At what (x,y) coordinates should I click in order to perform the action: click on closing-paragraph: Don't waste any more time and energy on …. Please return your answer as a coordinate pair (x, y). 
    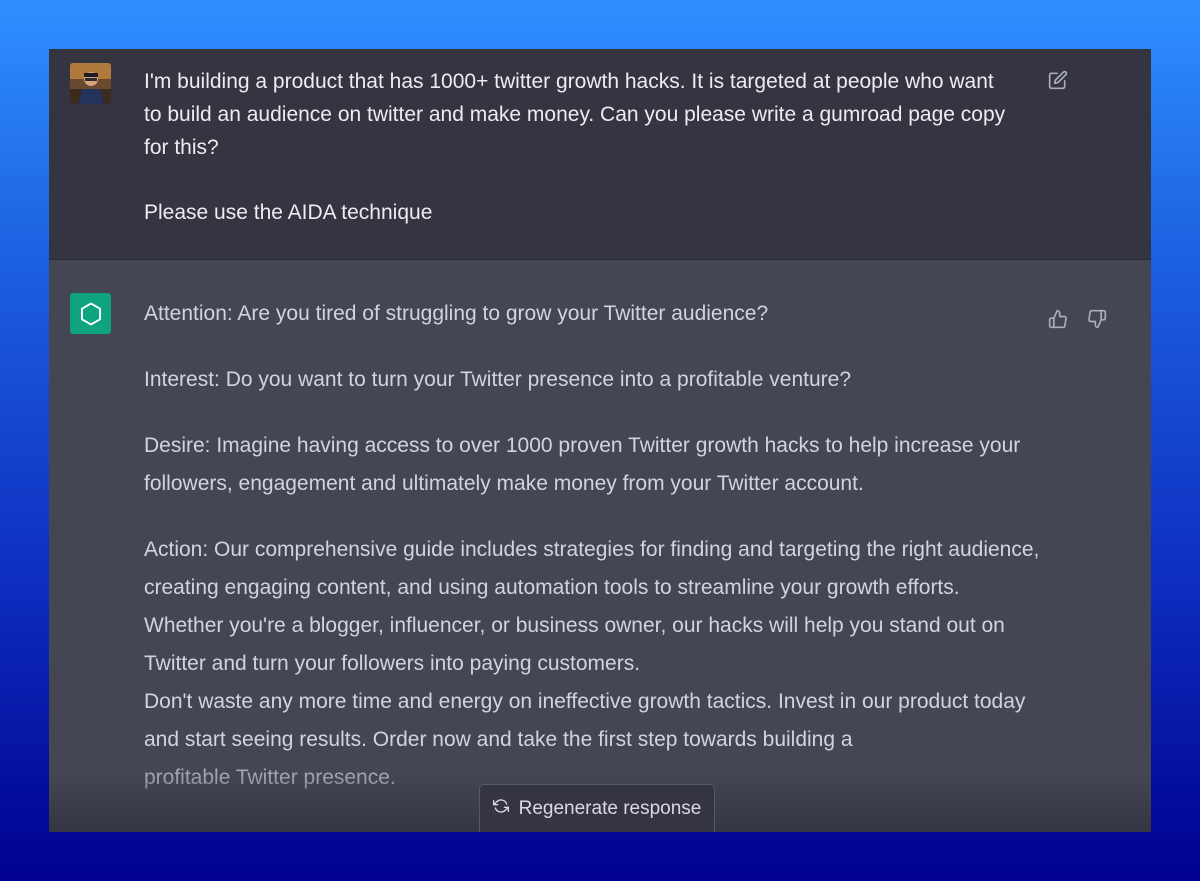
    Looking at the image, I should click on (594, 740).